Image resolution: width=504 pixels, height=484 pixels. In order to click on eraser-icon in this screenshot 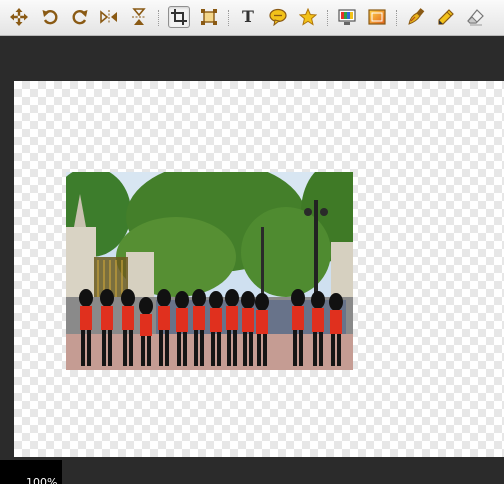, I will do `click(475, 17)`.